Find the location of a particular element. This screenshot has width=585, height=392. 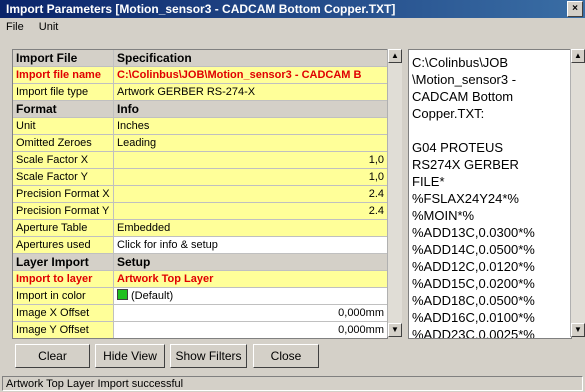

grid-scrollbar: ▲ ▼ is located at coordinates (394, 193).